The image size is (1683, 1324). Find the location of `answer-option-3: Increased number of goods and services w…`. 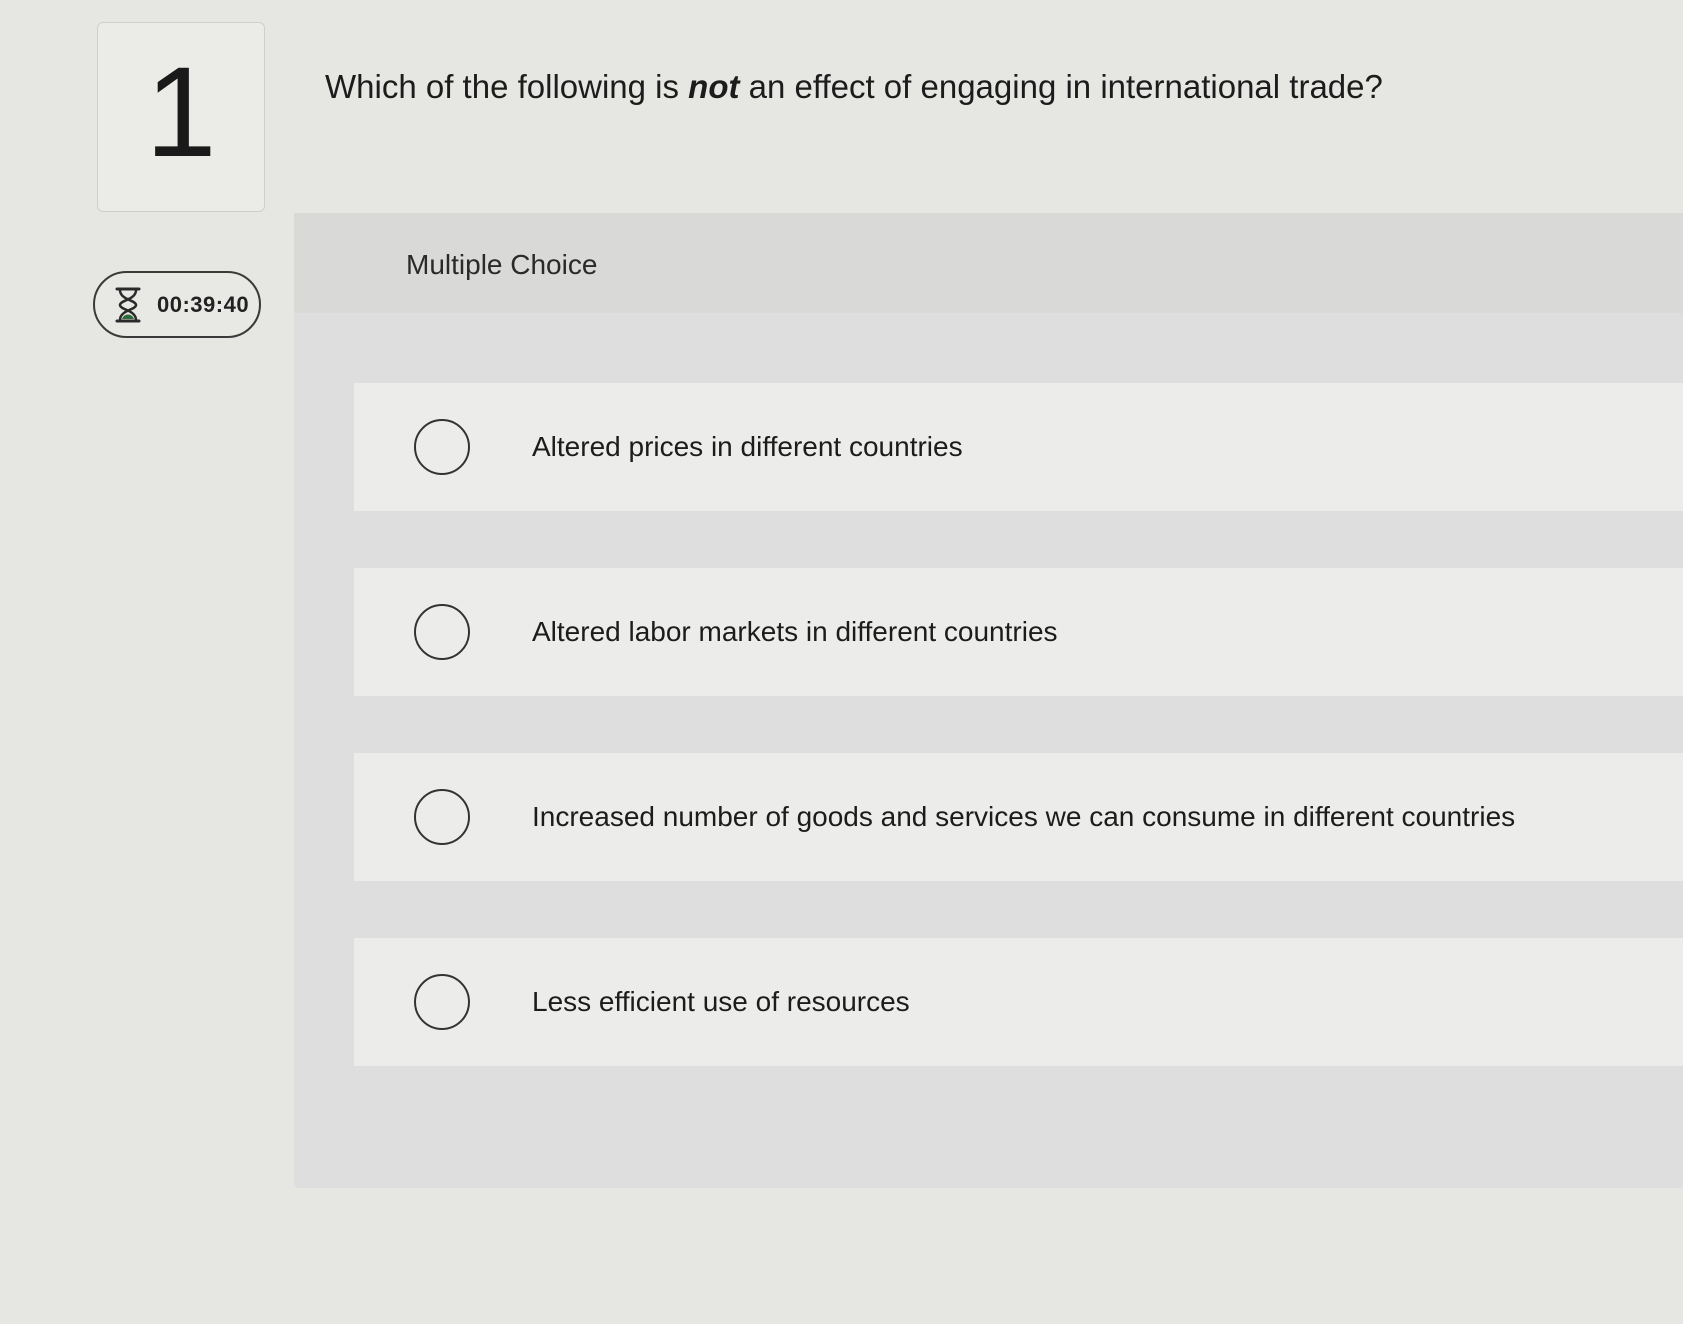

answer-option-3: Increased number of goods and services w… is located at coordinates (1018, 817).